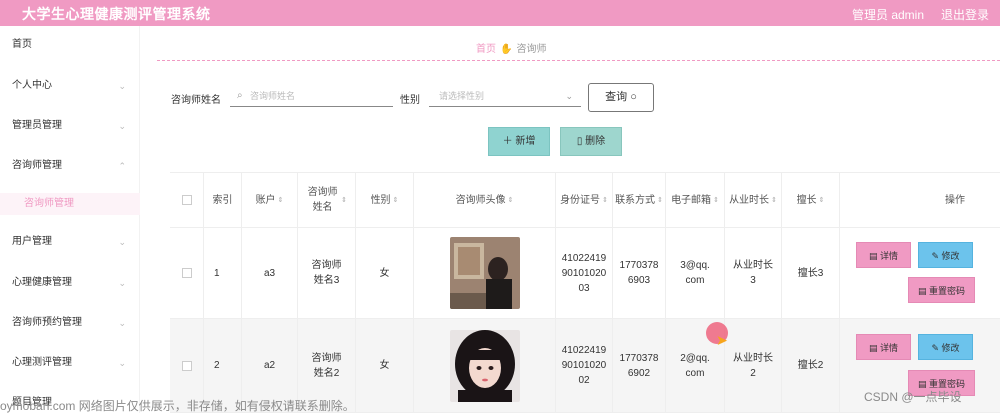 The image size is (1000, 414). What do you see at coordinates (270, 200) in the screenshot?
I see `header-account: 账户 ⇕` at bounding box center [270, 200].